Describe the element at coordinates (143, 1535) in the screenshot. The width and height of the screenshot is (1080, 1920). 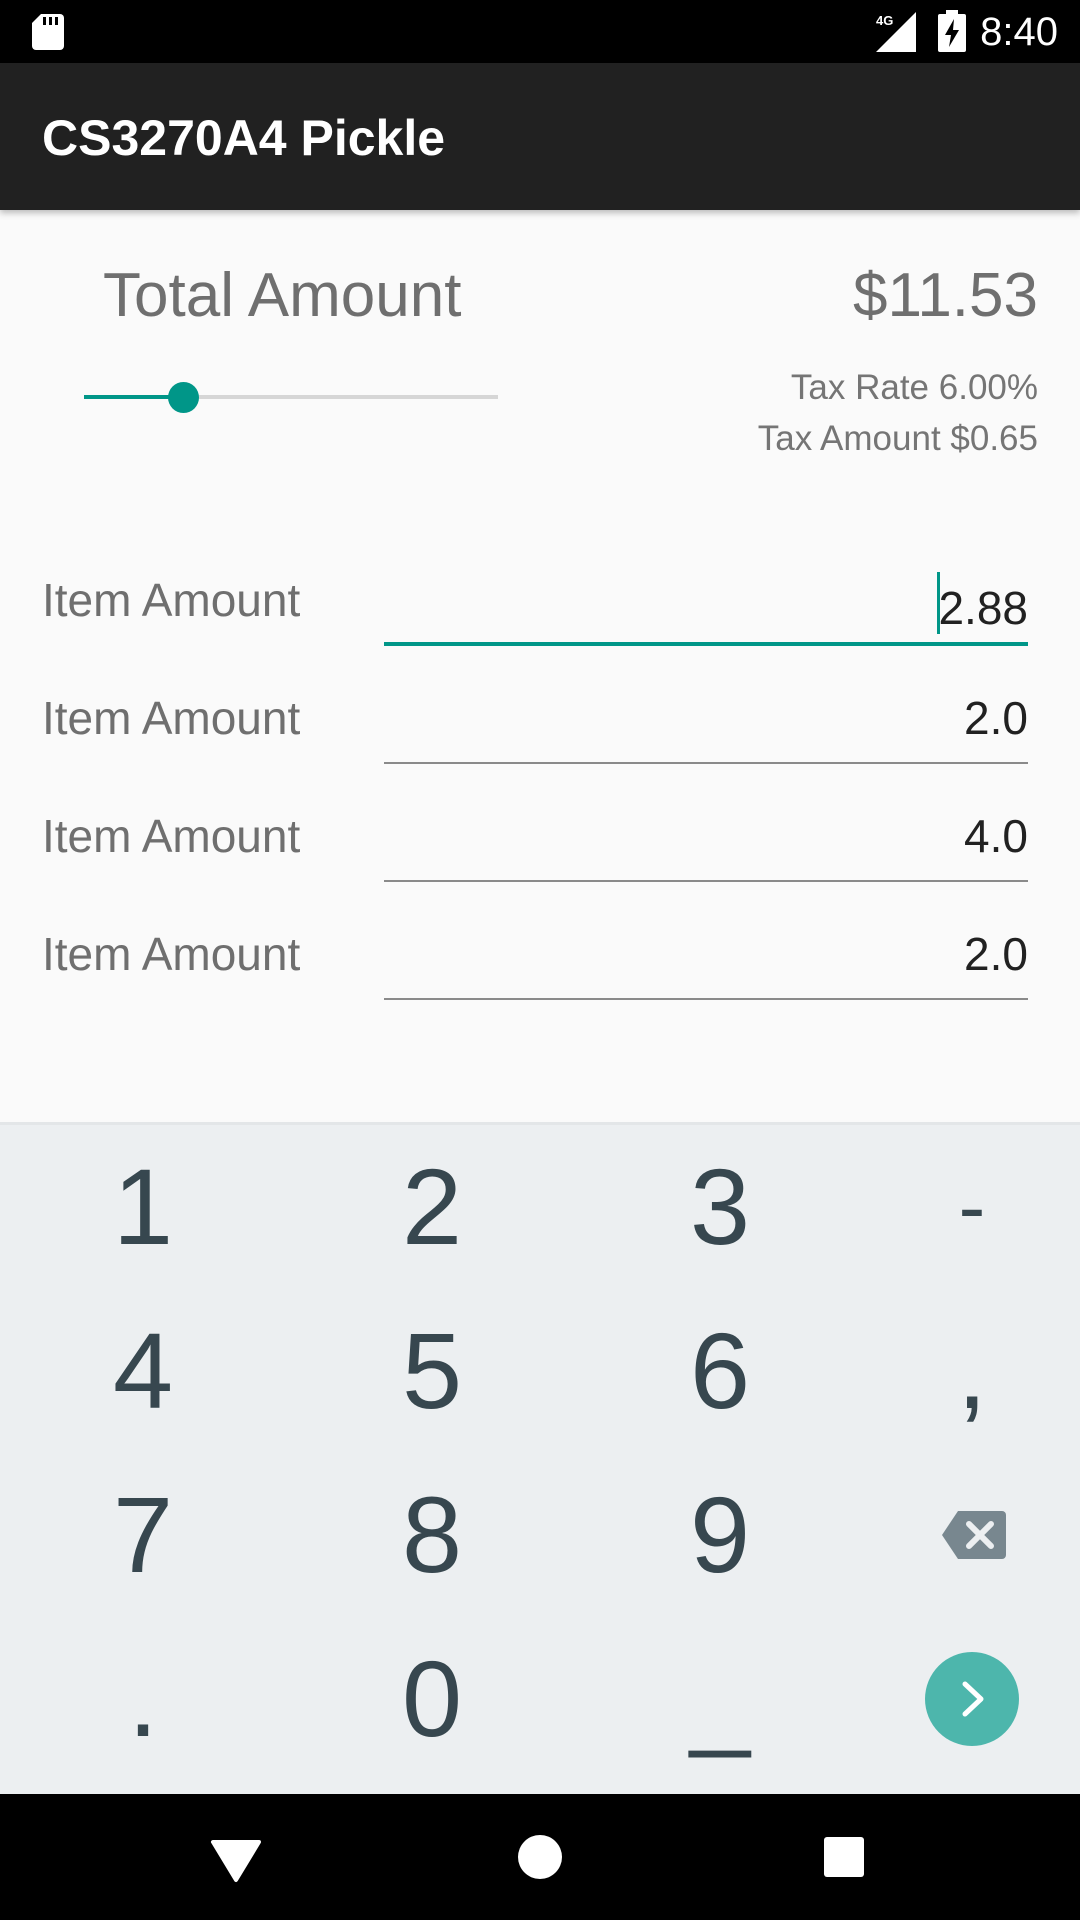
I see `key-7: 7` at that location.